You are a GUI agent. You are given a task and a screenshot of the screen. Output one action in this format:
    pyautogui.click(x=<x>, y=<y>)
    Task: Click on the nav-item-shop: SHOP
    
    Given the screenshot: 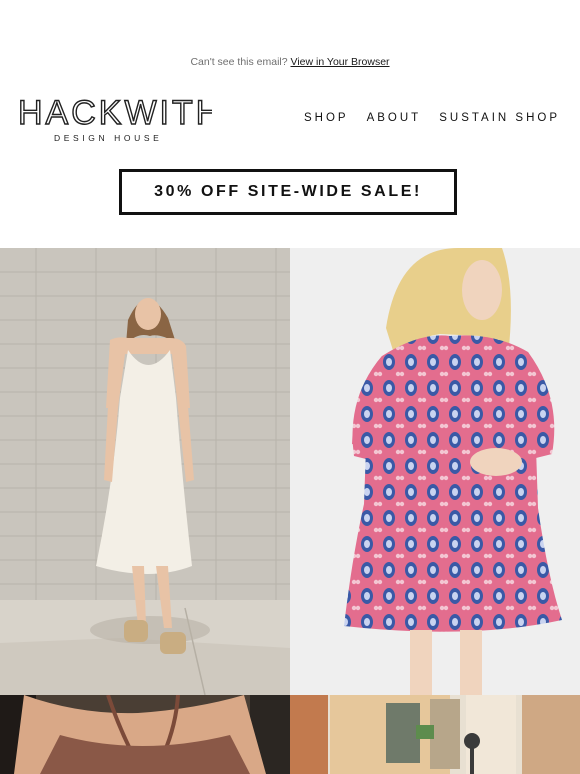 What is the action you would take?
    pyautogui.click(x=326, y=118)
    